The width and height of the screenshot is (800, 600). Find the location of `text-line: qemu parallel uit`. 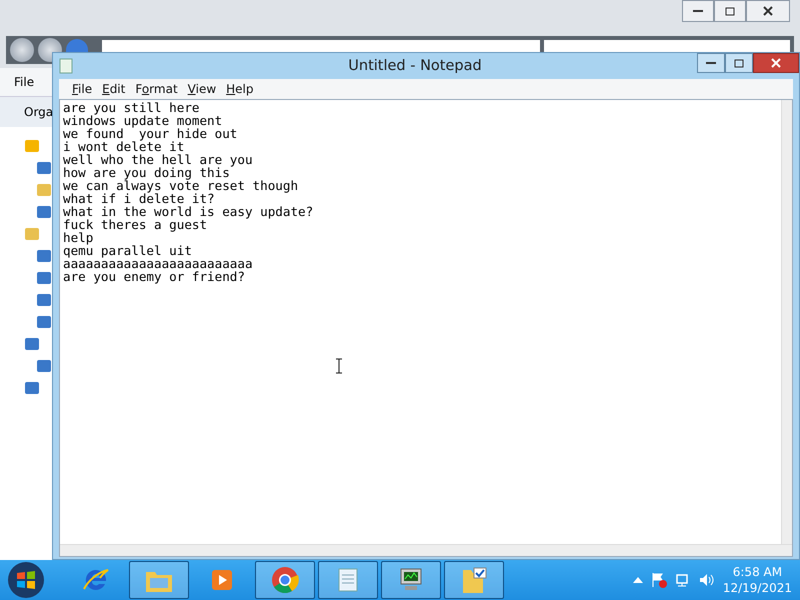

text-line: qemu parallel uit is located at coordinates (128, 250).